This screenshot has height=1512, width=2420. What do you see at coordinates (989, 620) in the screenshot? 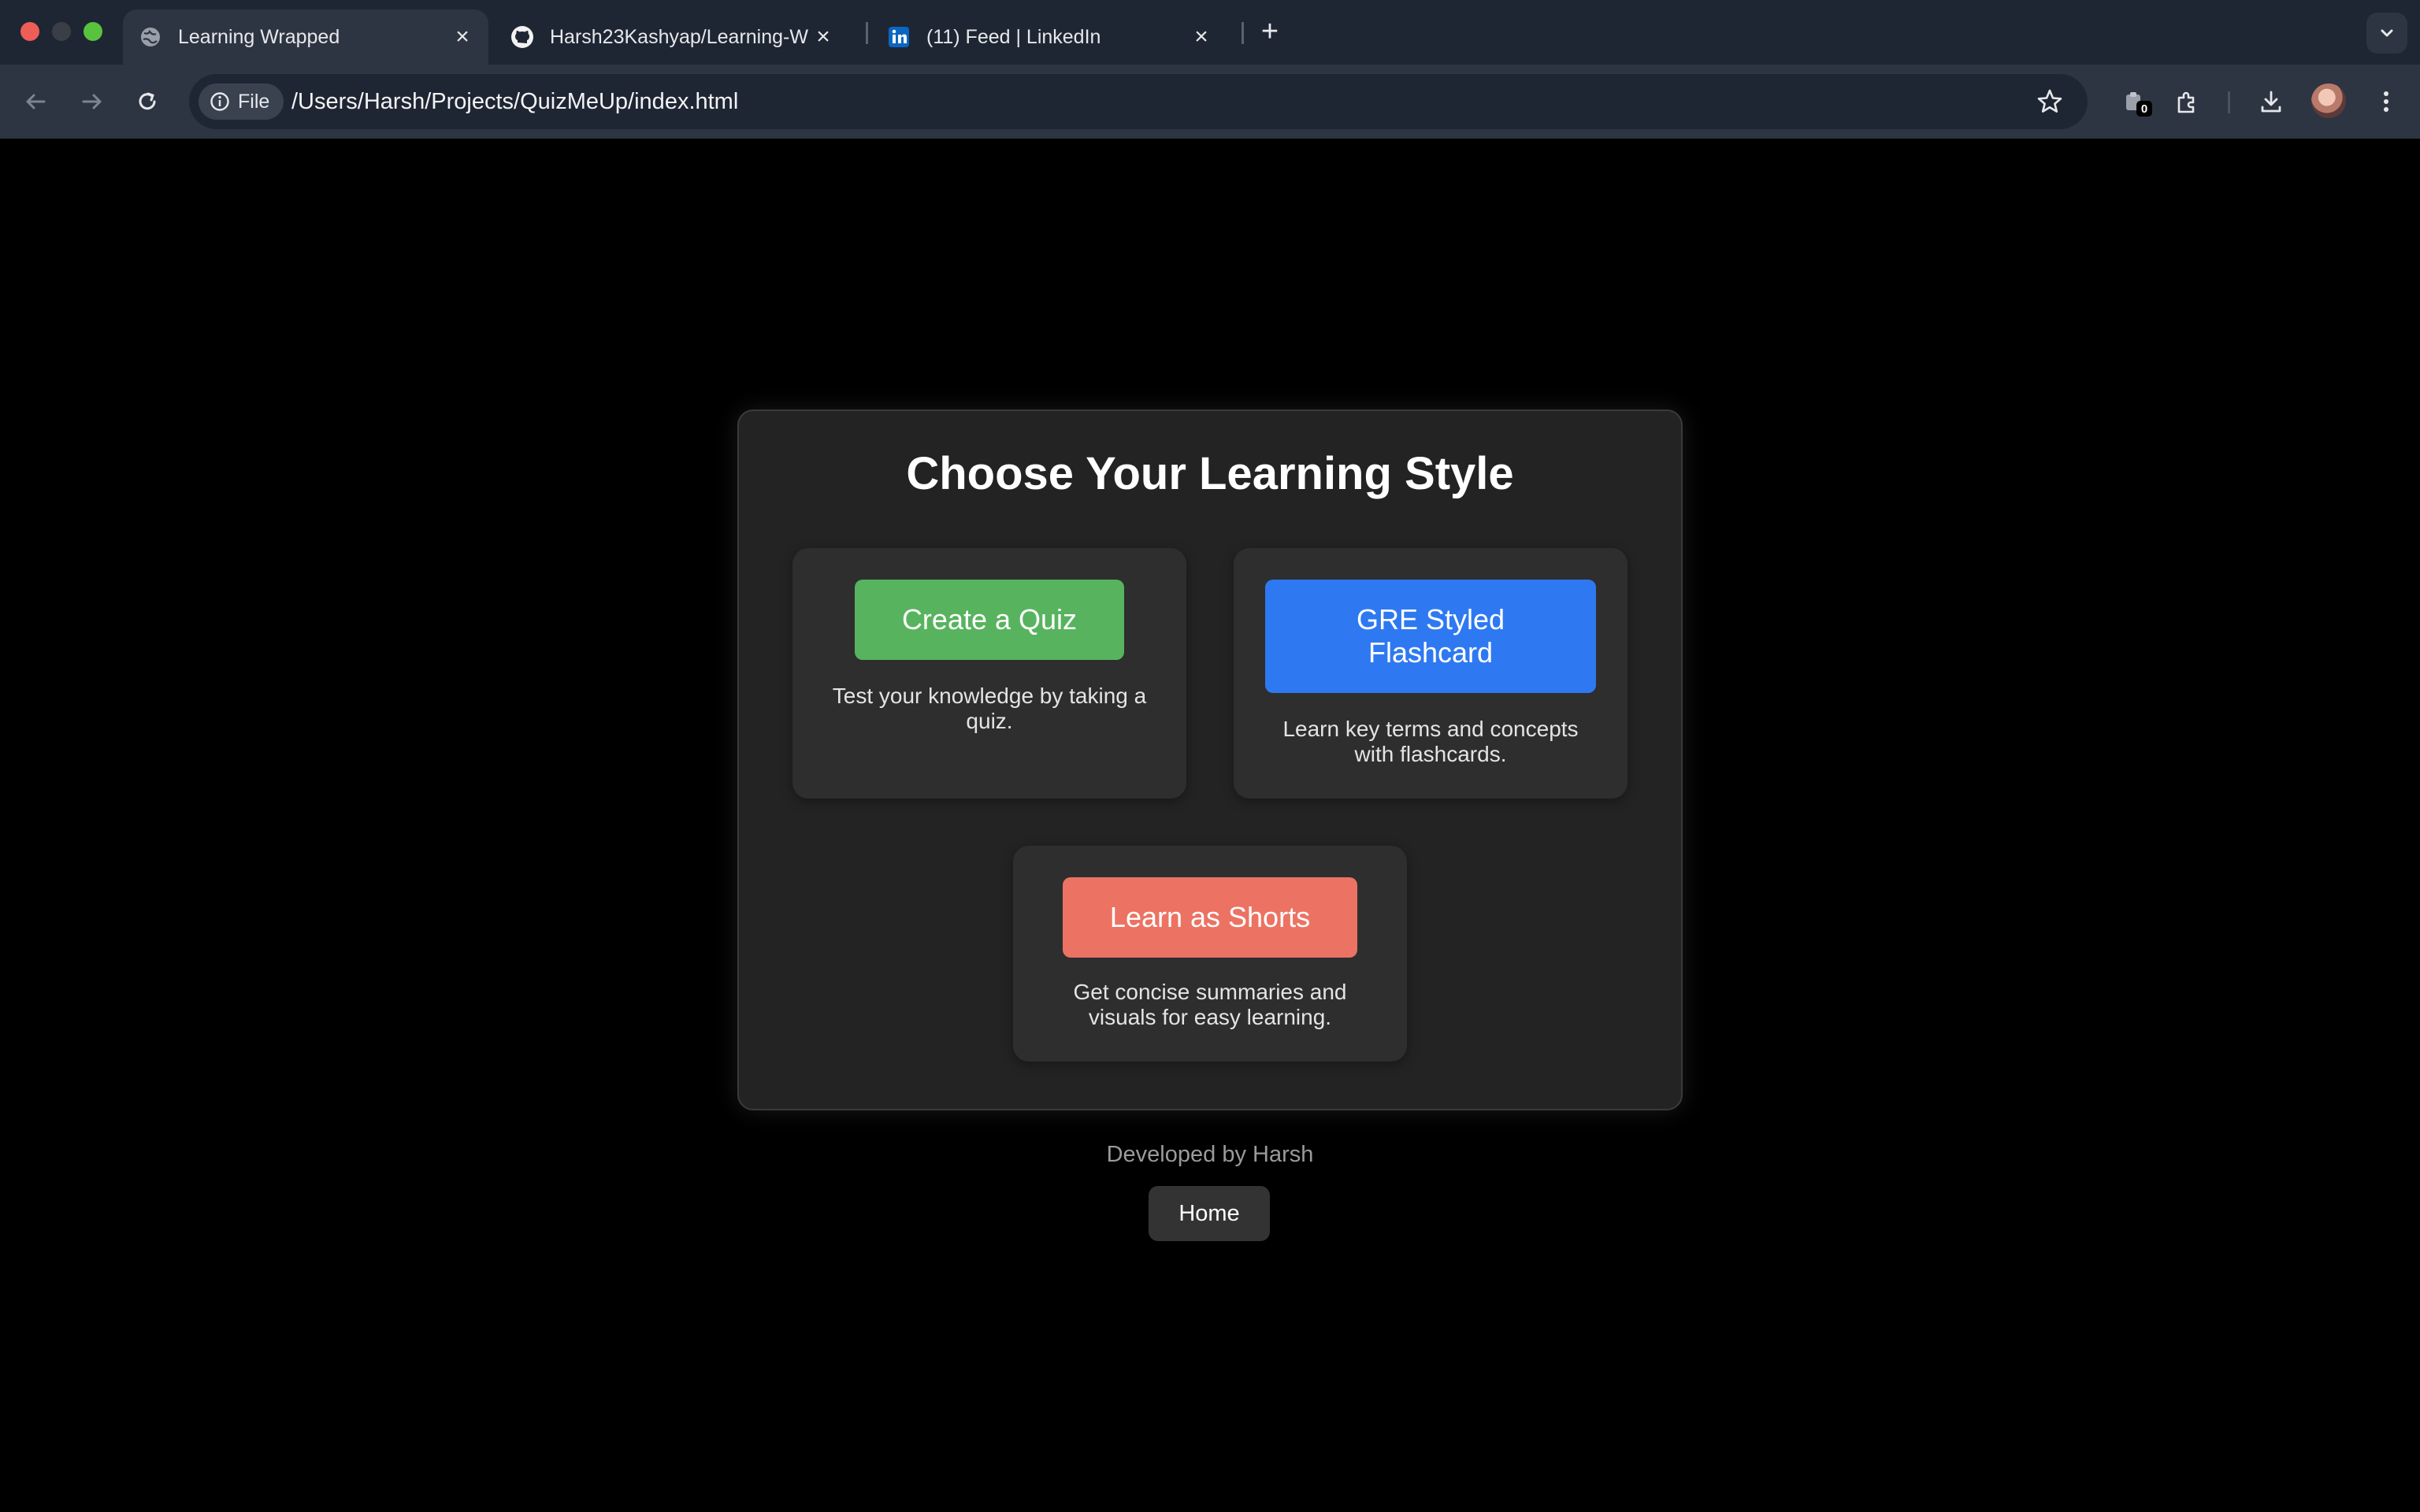
I see `create-quiz-button: Create a Quiz` at bounding box center [989, 620].